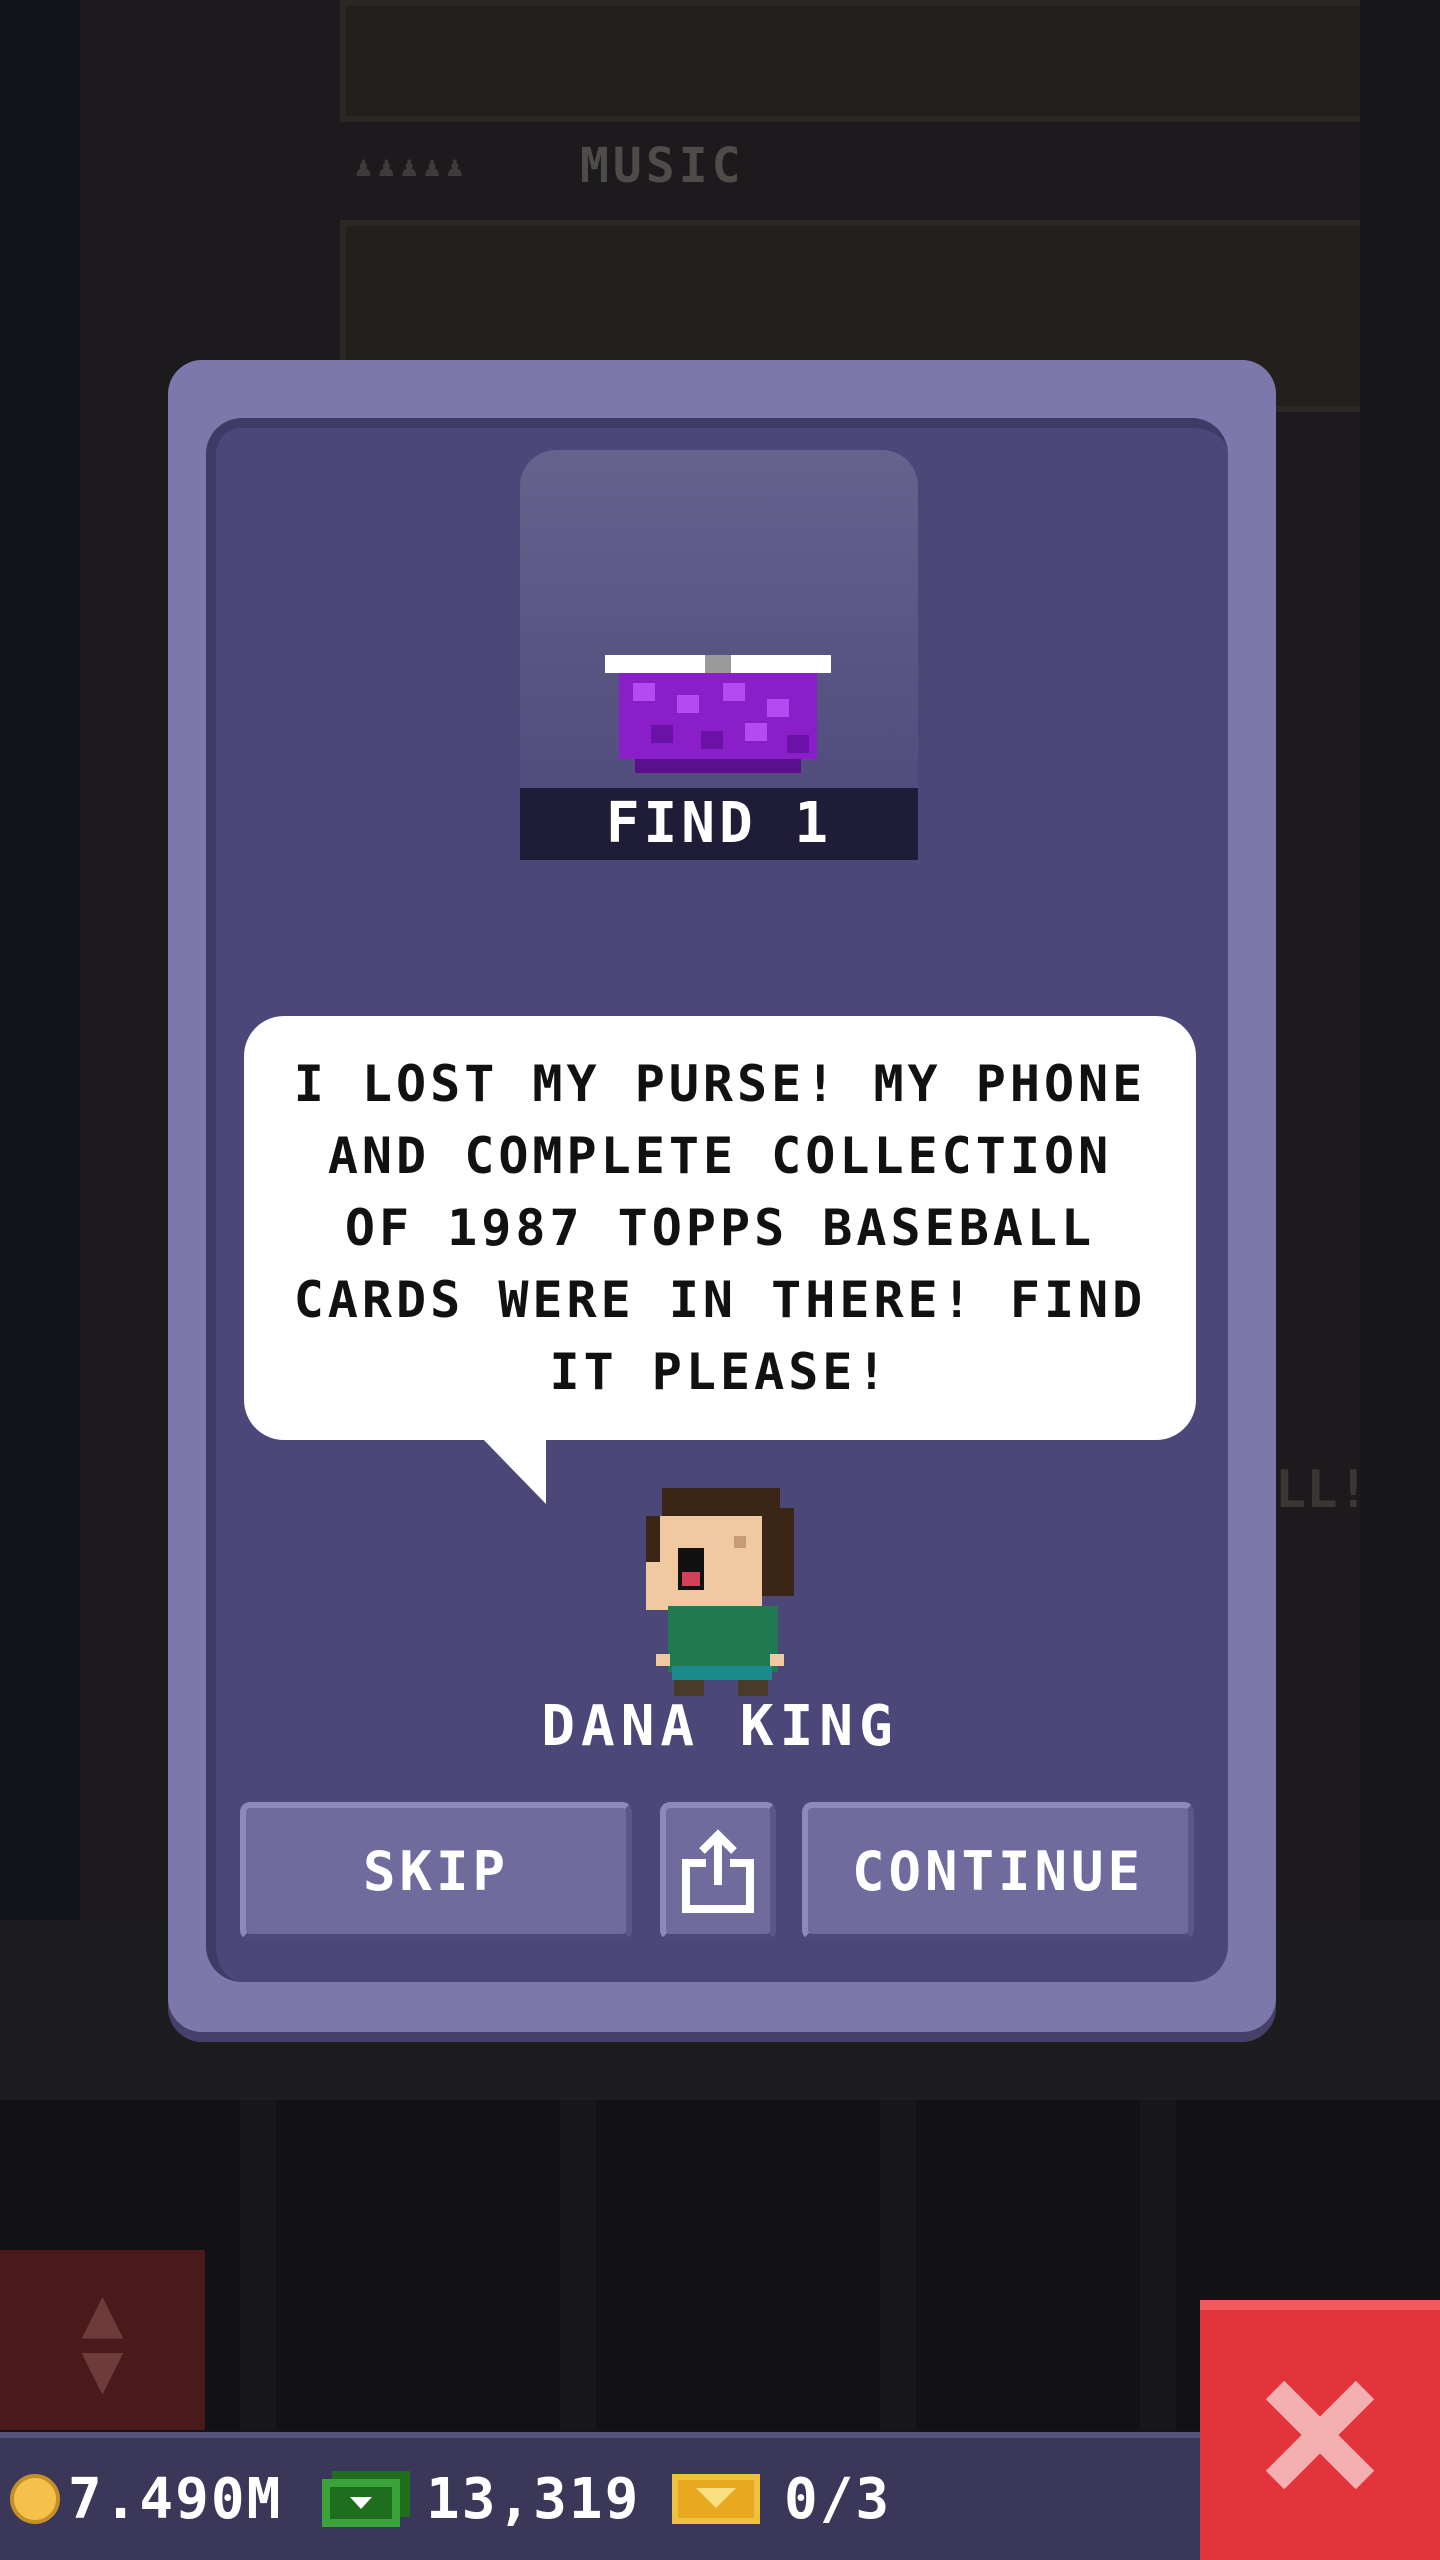  Describe the element at coordinates (998, 1871) in the screenshot. I see `continue-button: CONTINUE` at that location.